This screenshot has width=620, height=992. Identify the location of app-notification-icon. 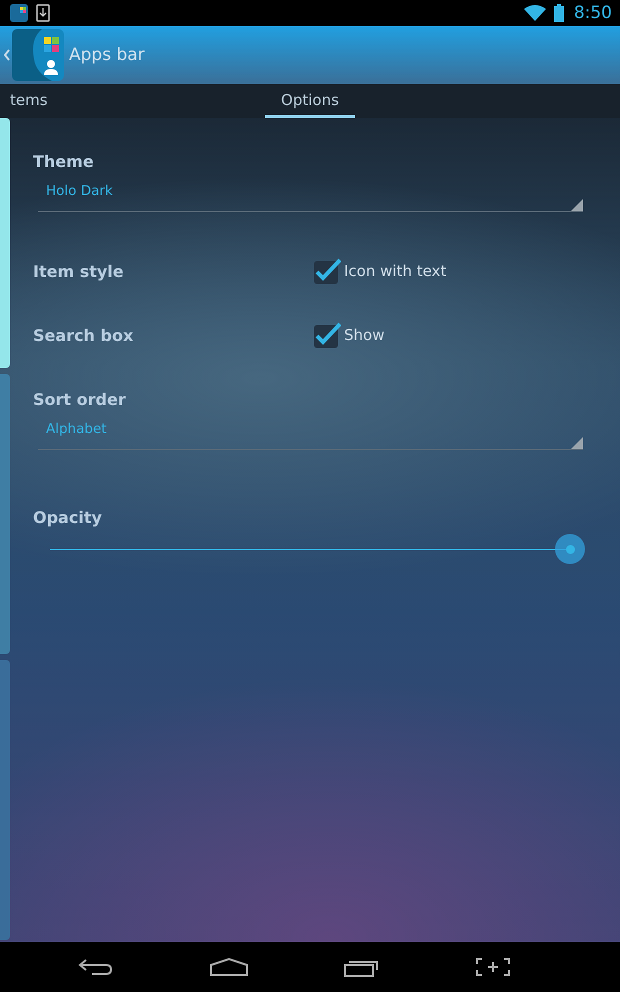
(19, 13).